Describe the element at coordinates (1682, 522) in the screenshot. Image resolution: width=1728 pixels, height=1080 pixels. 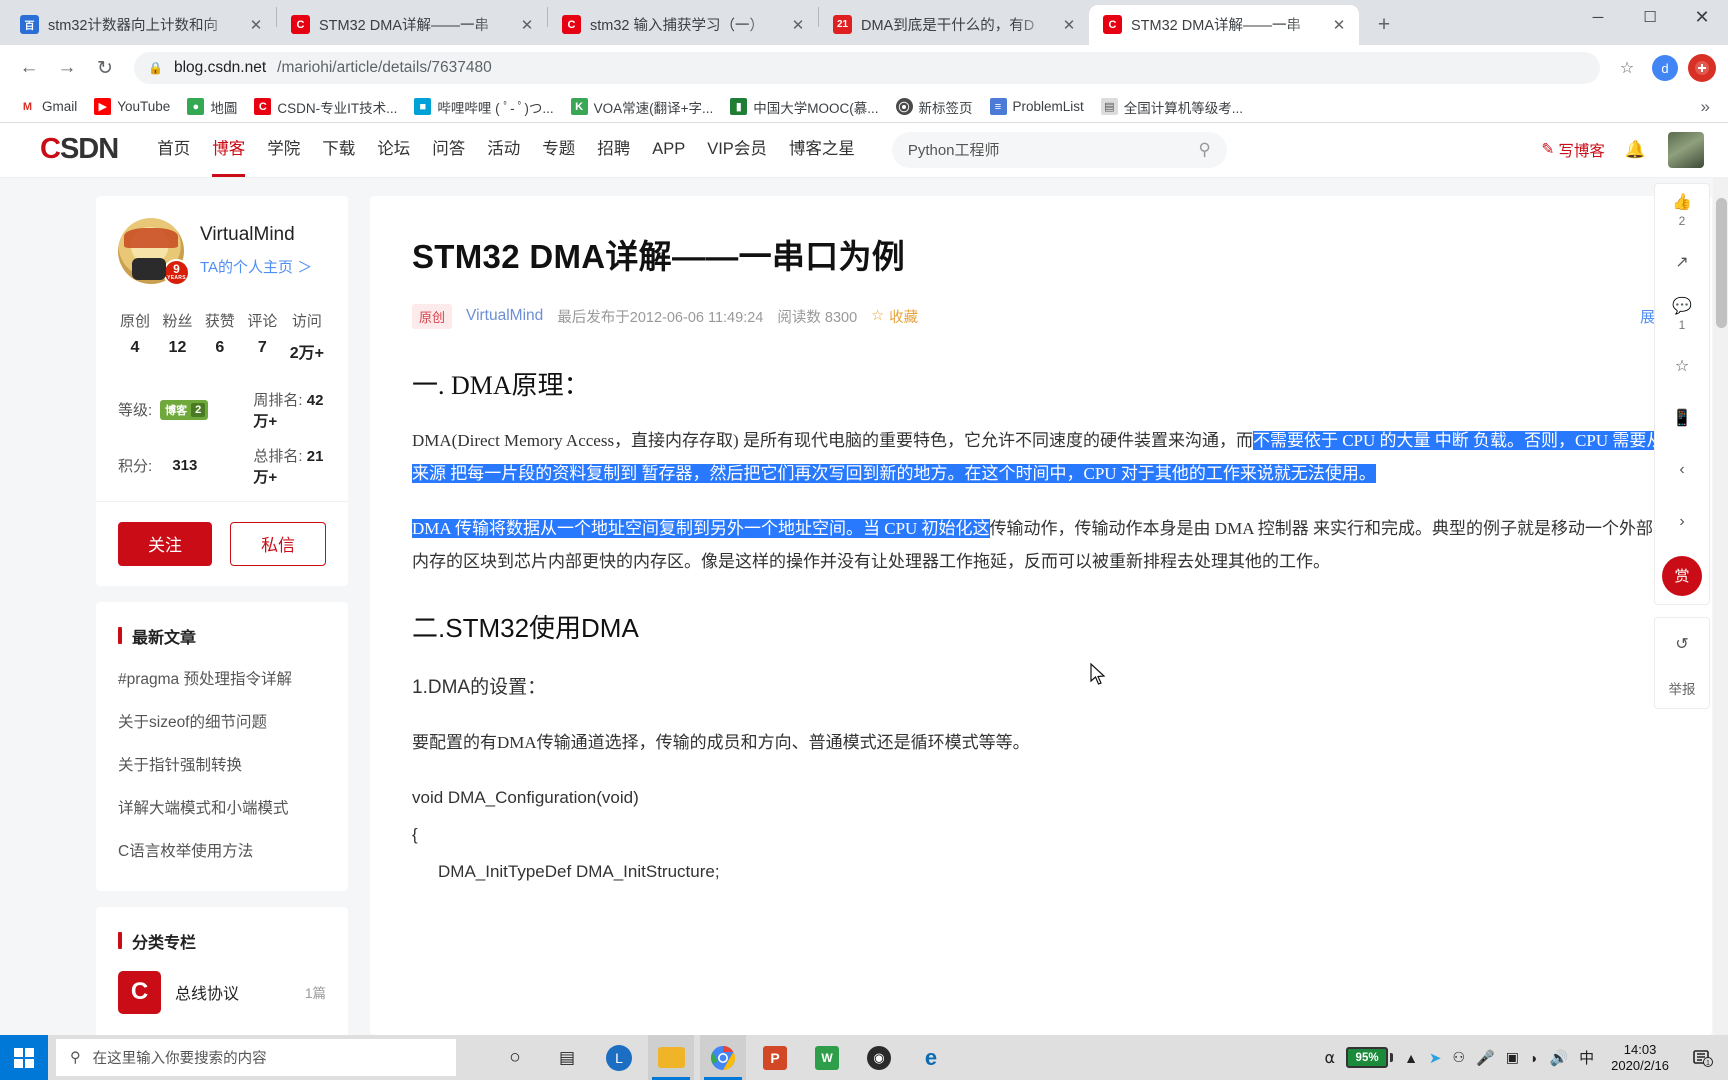
I see `next-article-button: ›` at that location.